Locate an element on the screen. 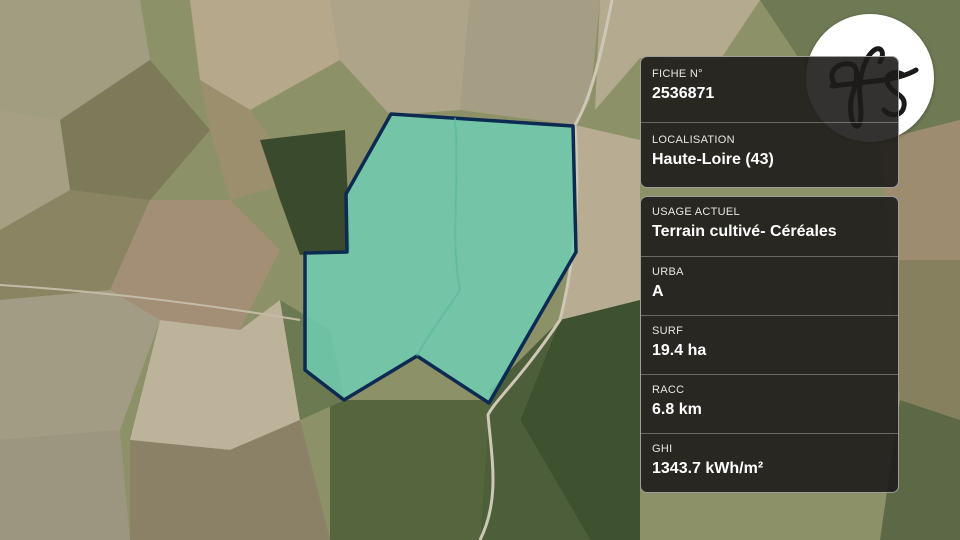 The image size is (960, 540). info-label: USAGE ACTUEL is located at coordinates (696, 212).